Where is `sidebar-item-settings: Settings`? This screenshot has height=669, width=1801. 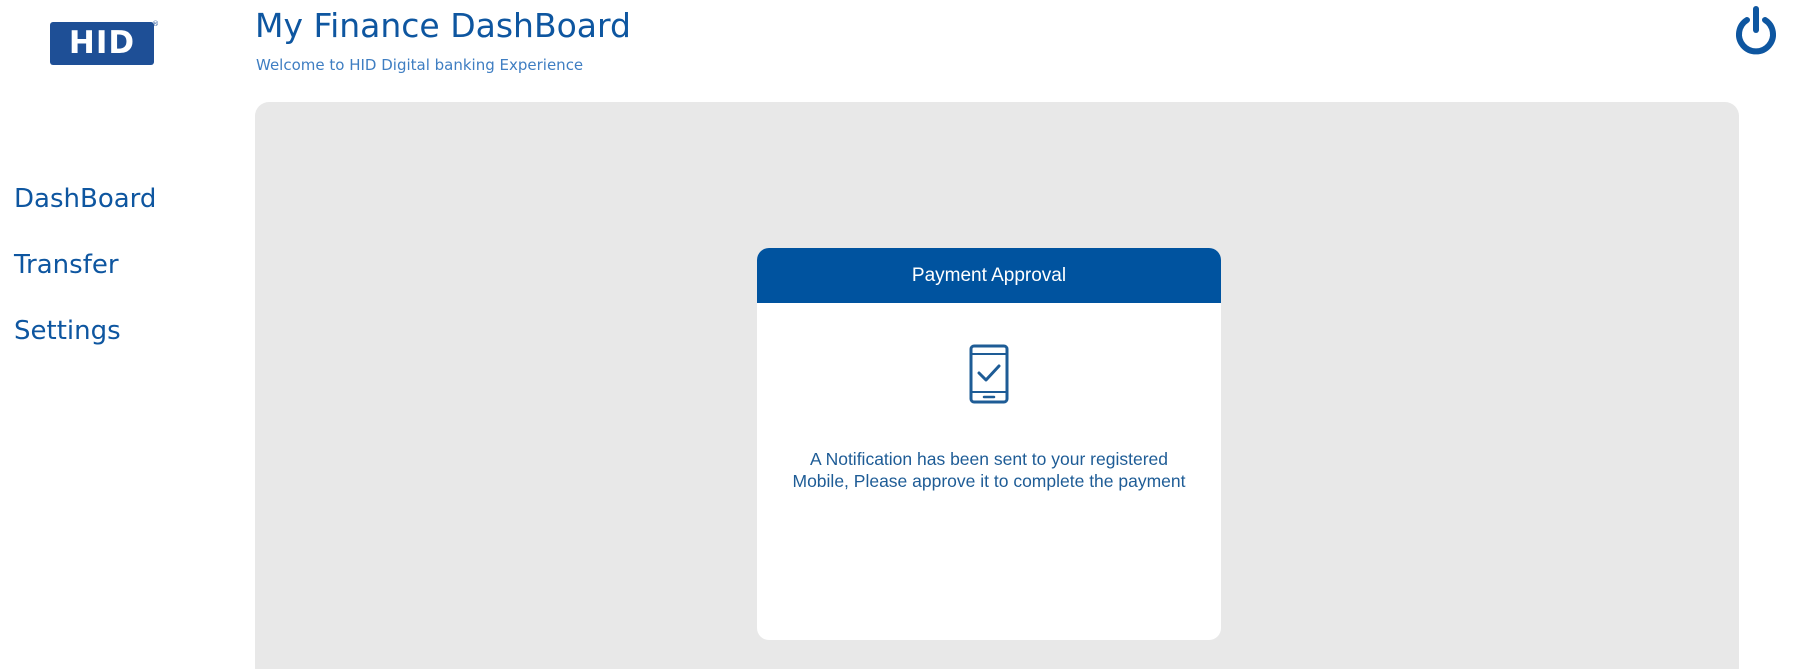
sidebar-item-settings: Settings is located at coordinates (124, 341).